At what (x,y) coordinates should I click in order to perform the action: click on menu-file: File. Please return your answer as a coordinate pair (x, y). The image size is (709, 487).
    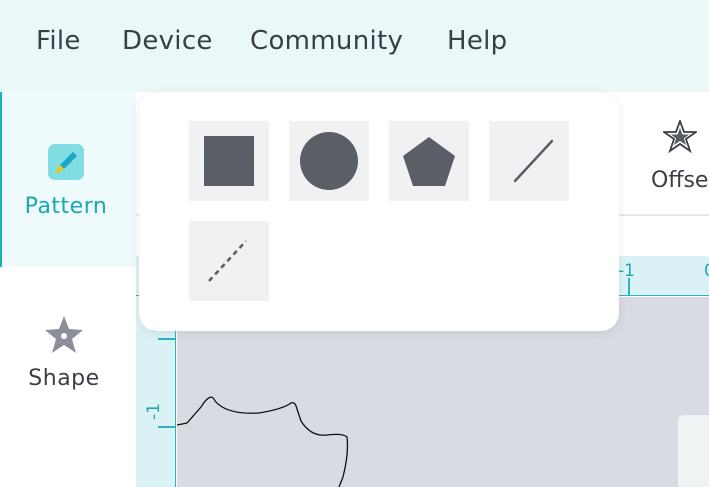
    Looking at the image, I should click on (58, 41).